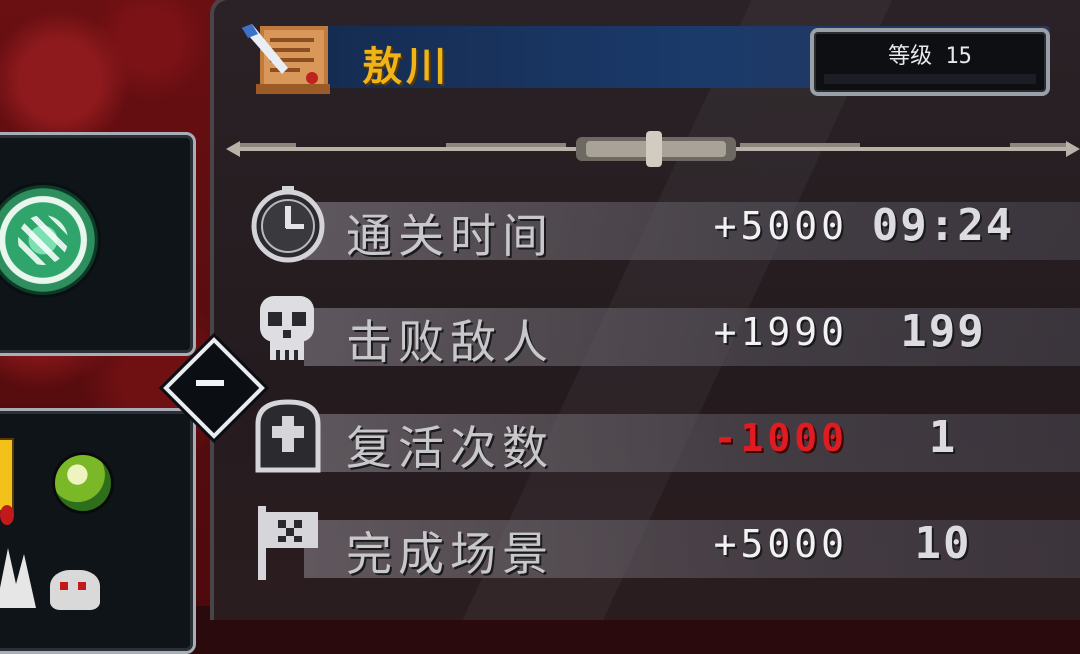  I want to click on potion-item-icon, so click(7, 515).